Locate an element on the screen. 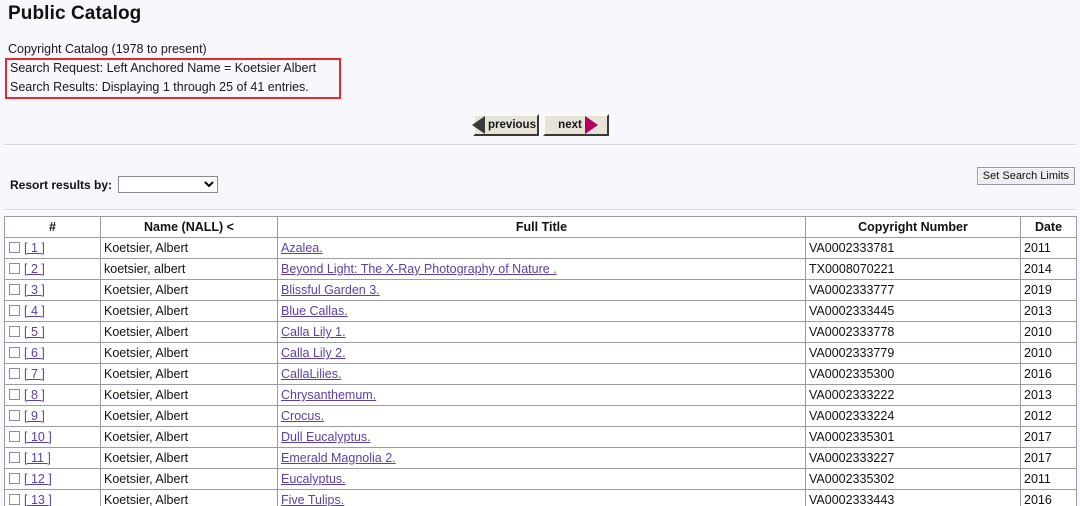  page-title: Public Catalog is located at coordinates (75, 13).